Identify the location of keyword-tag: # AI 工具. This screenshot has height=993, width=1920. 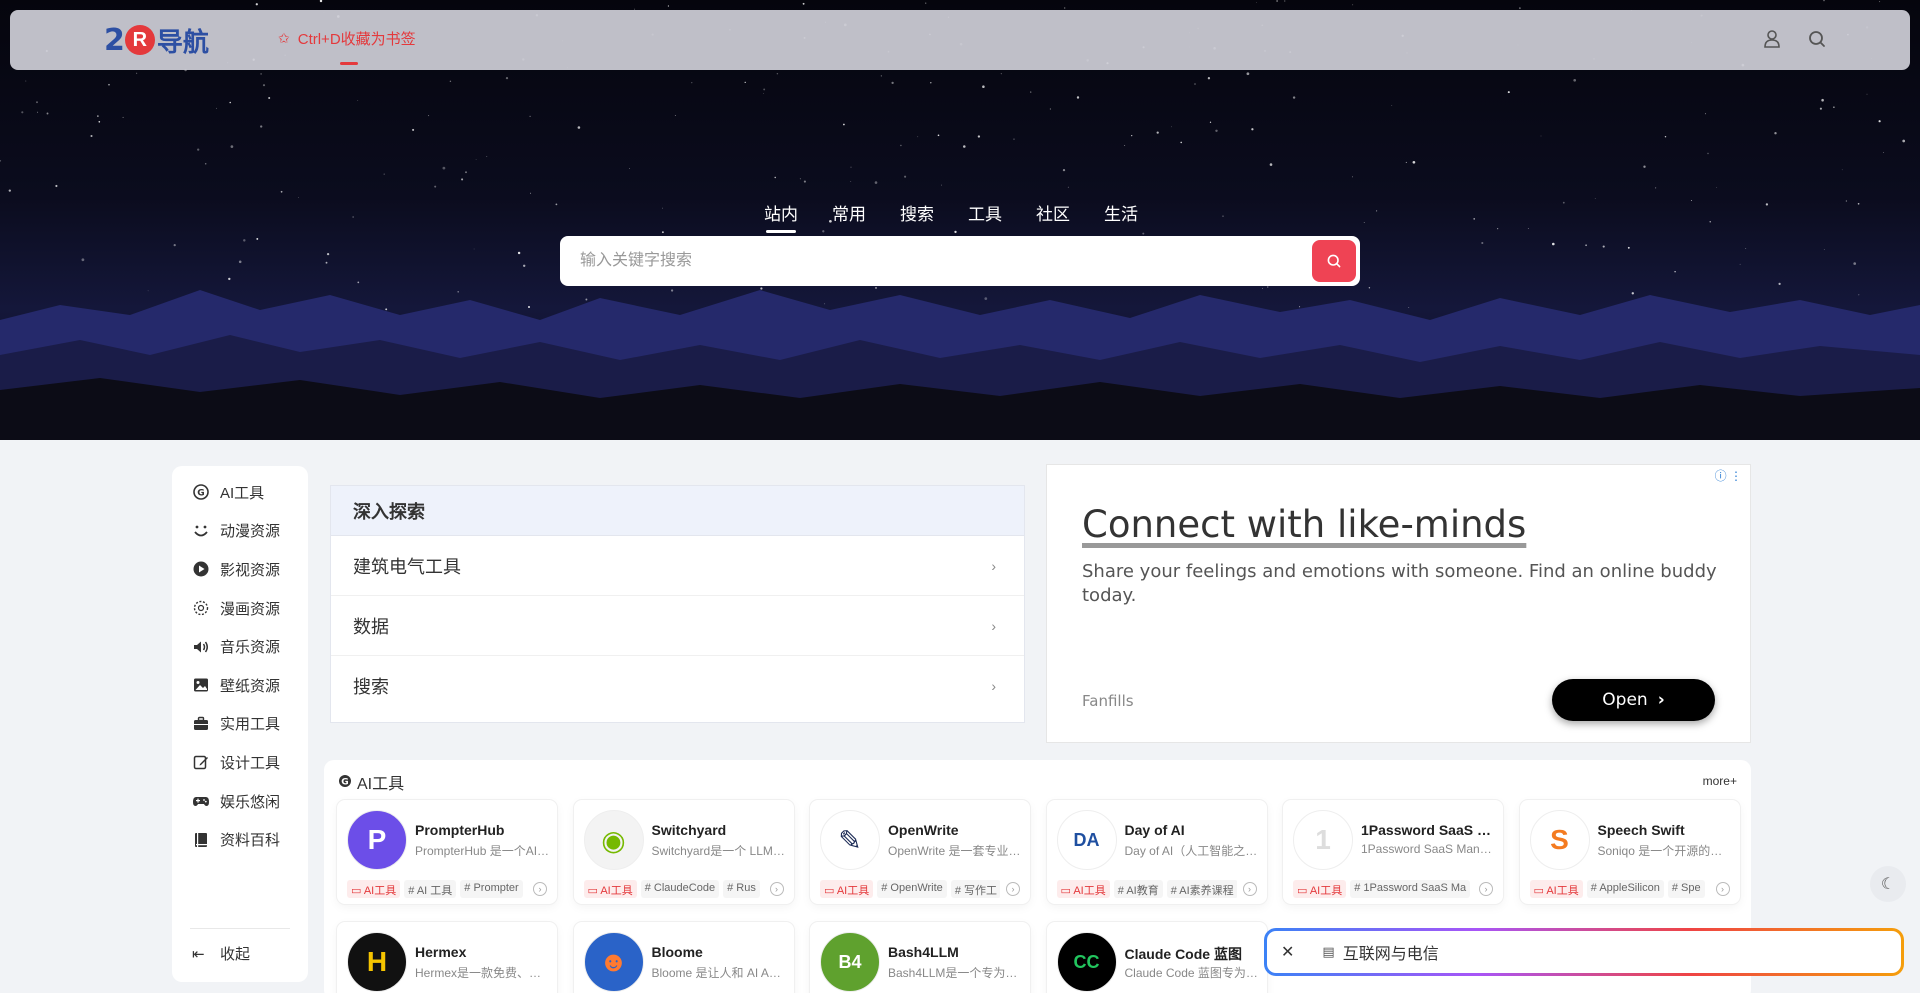
(430, 889).